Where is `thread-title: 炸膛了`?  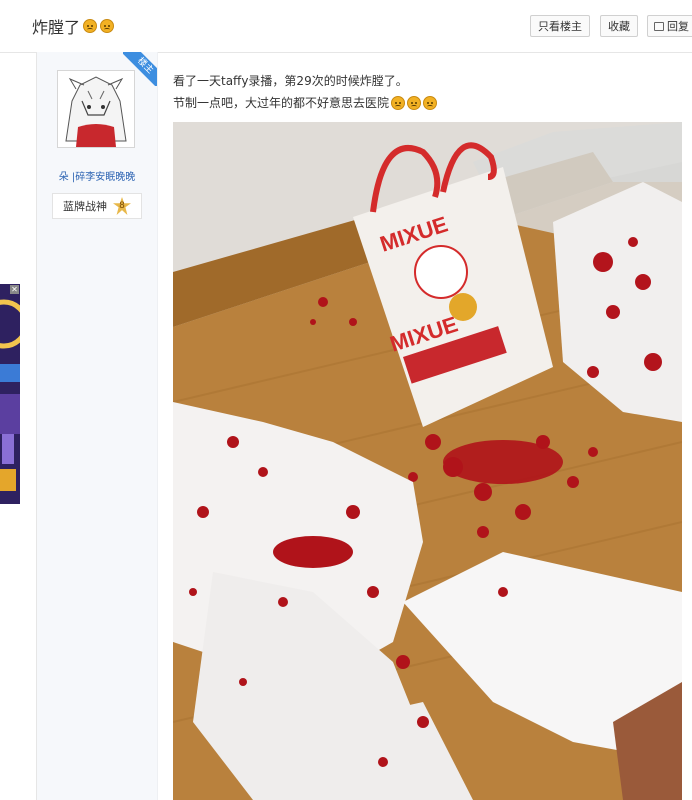 thread-title: 炸膛了 is located at coordinates (73, 26).